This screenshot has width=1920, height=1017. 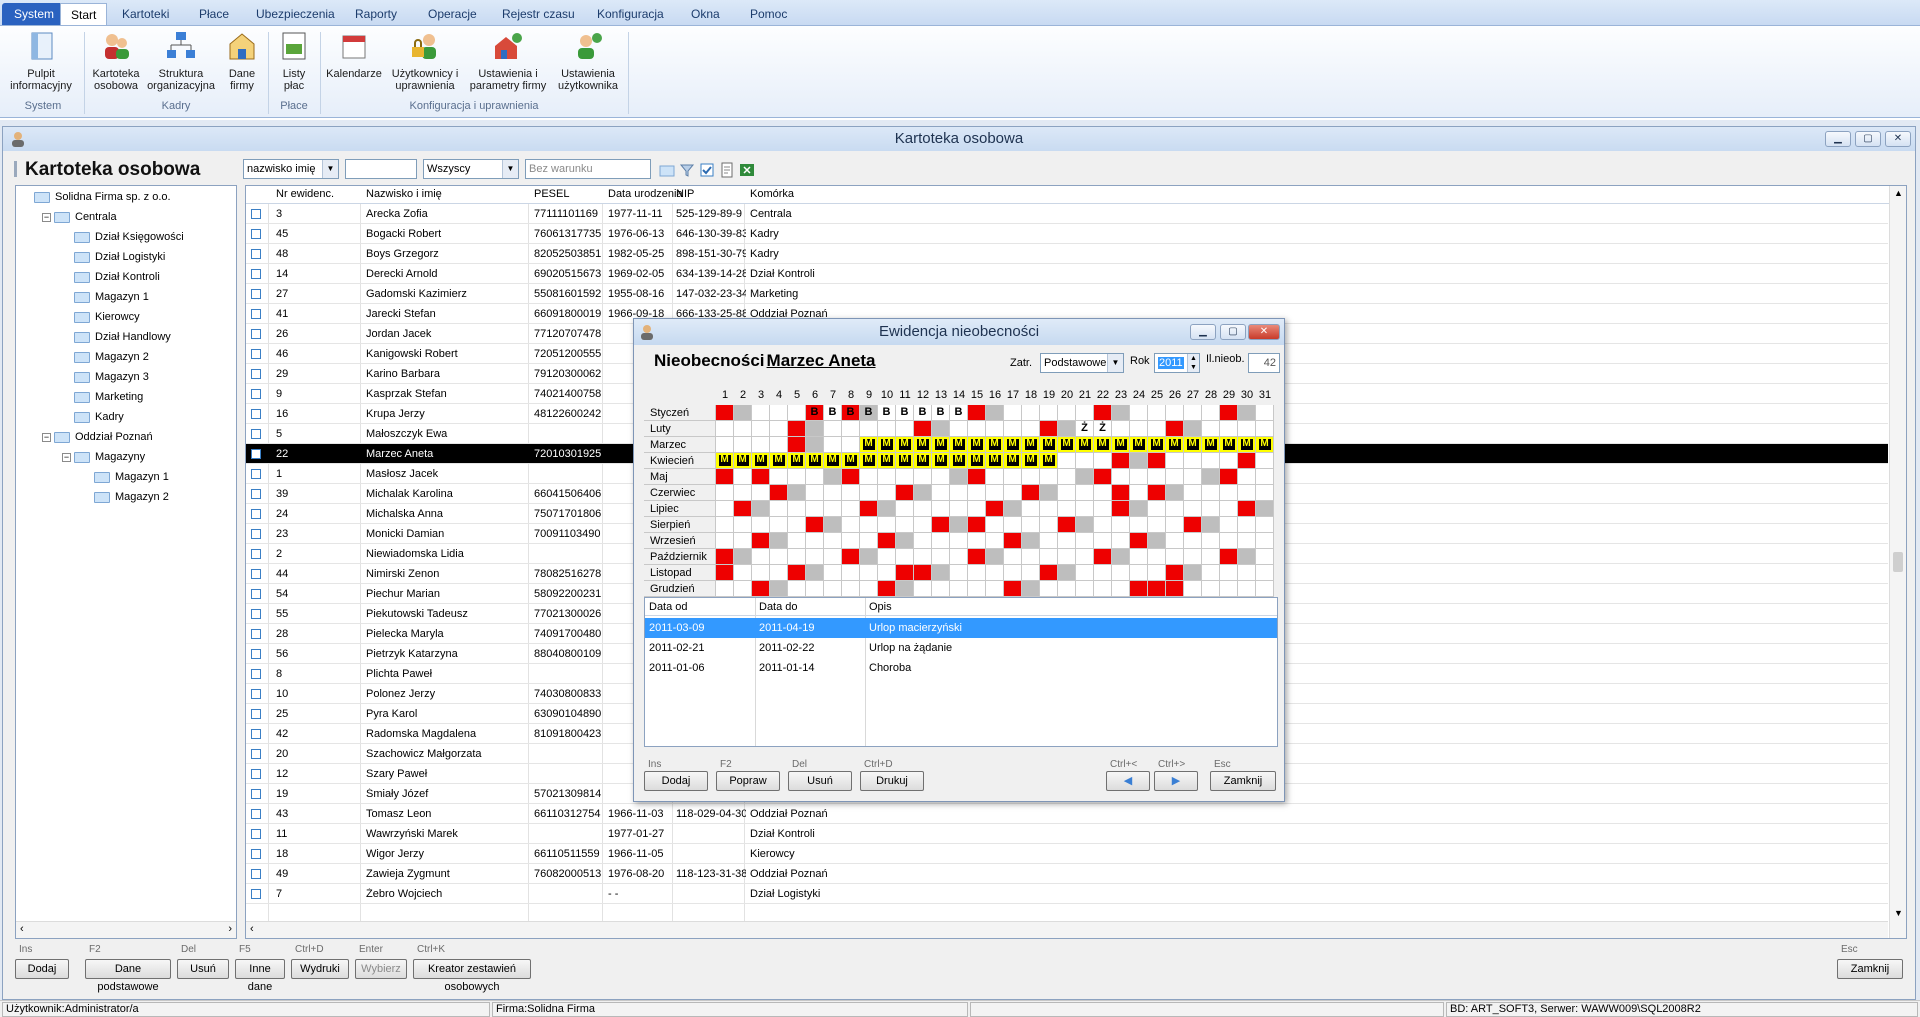 I want to click on filter-scope-combo: Wszyscy ▼, so click(x=471, y=169).